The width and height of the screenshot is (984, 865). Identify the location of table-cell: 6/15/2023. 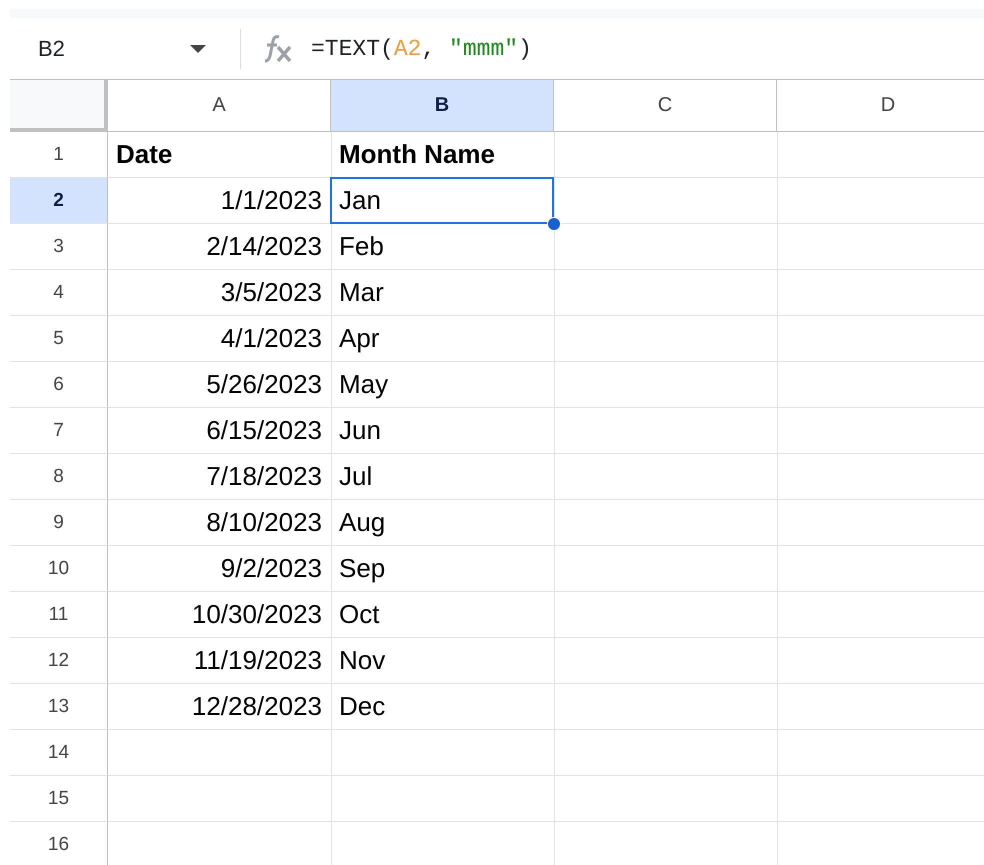
(219, 430).